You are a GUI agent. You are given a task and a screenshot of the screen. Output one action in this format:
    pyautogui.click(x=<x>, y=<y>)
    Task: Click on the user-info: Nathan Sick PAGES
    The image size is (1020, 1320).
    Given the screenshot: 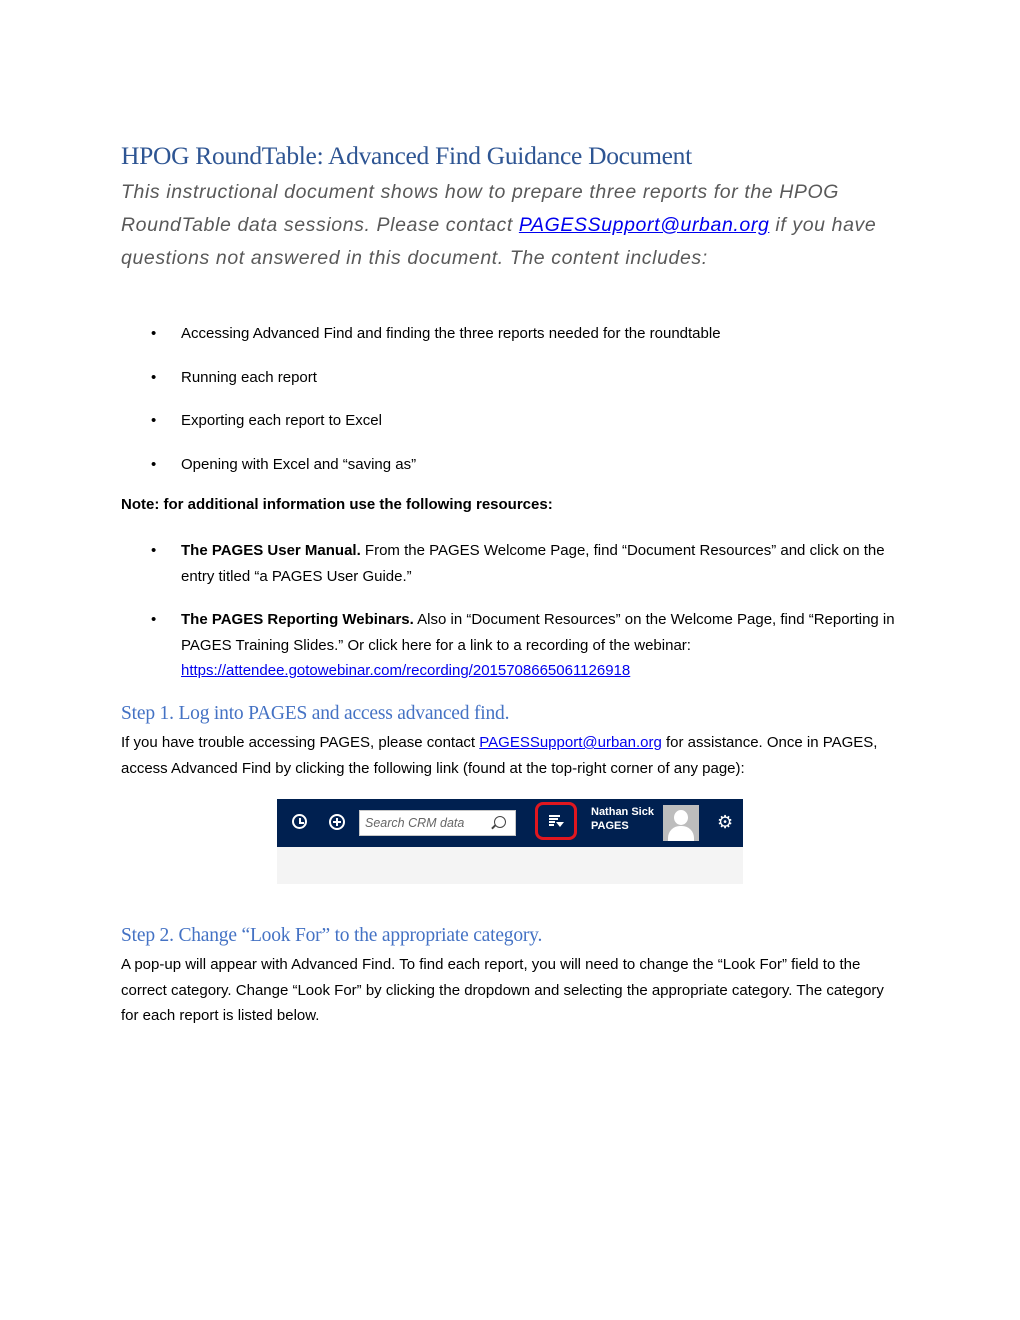 What is the action you would take?
    pyautogui.click(x=622, y=819)
    